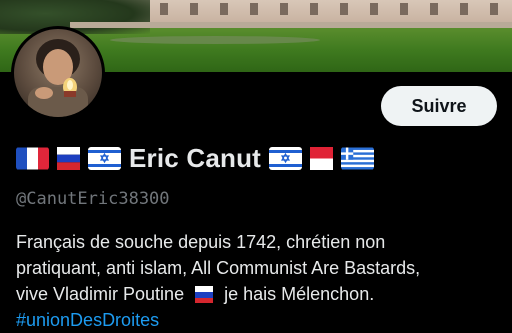 The width and height of the screenshot is (512, 333). I want to click on profile-handle: @CanutEric38300, so click(93, 199).